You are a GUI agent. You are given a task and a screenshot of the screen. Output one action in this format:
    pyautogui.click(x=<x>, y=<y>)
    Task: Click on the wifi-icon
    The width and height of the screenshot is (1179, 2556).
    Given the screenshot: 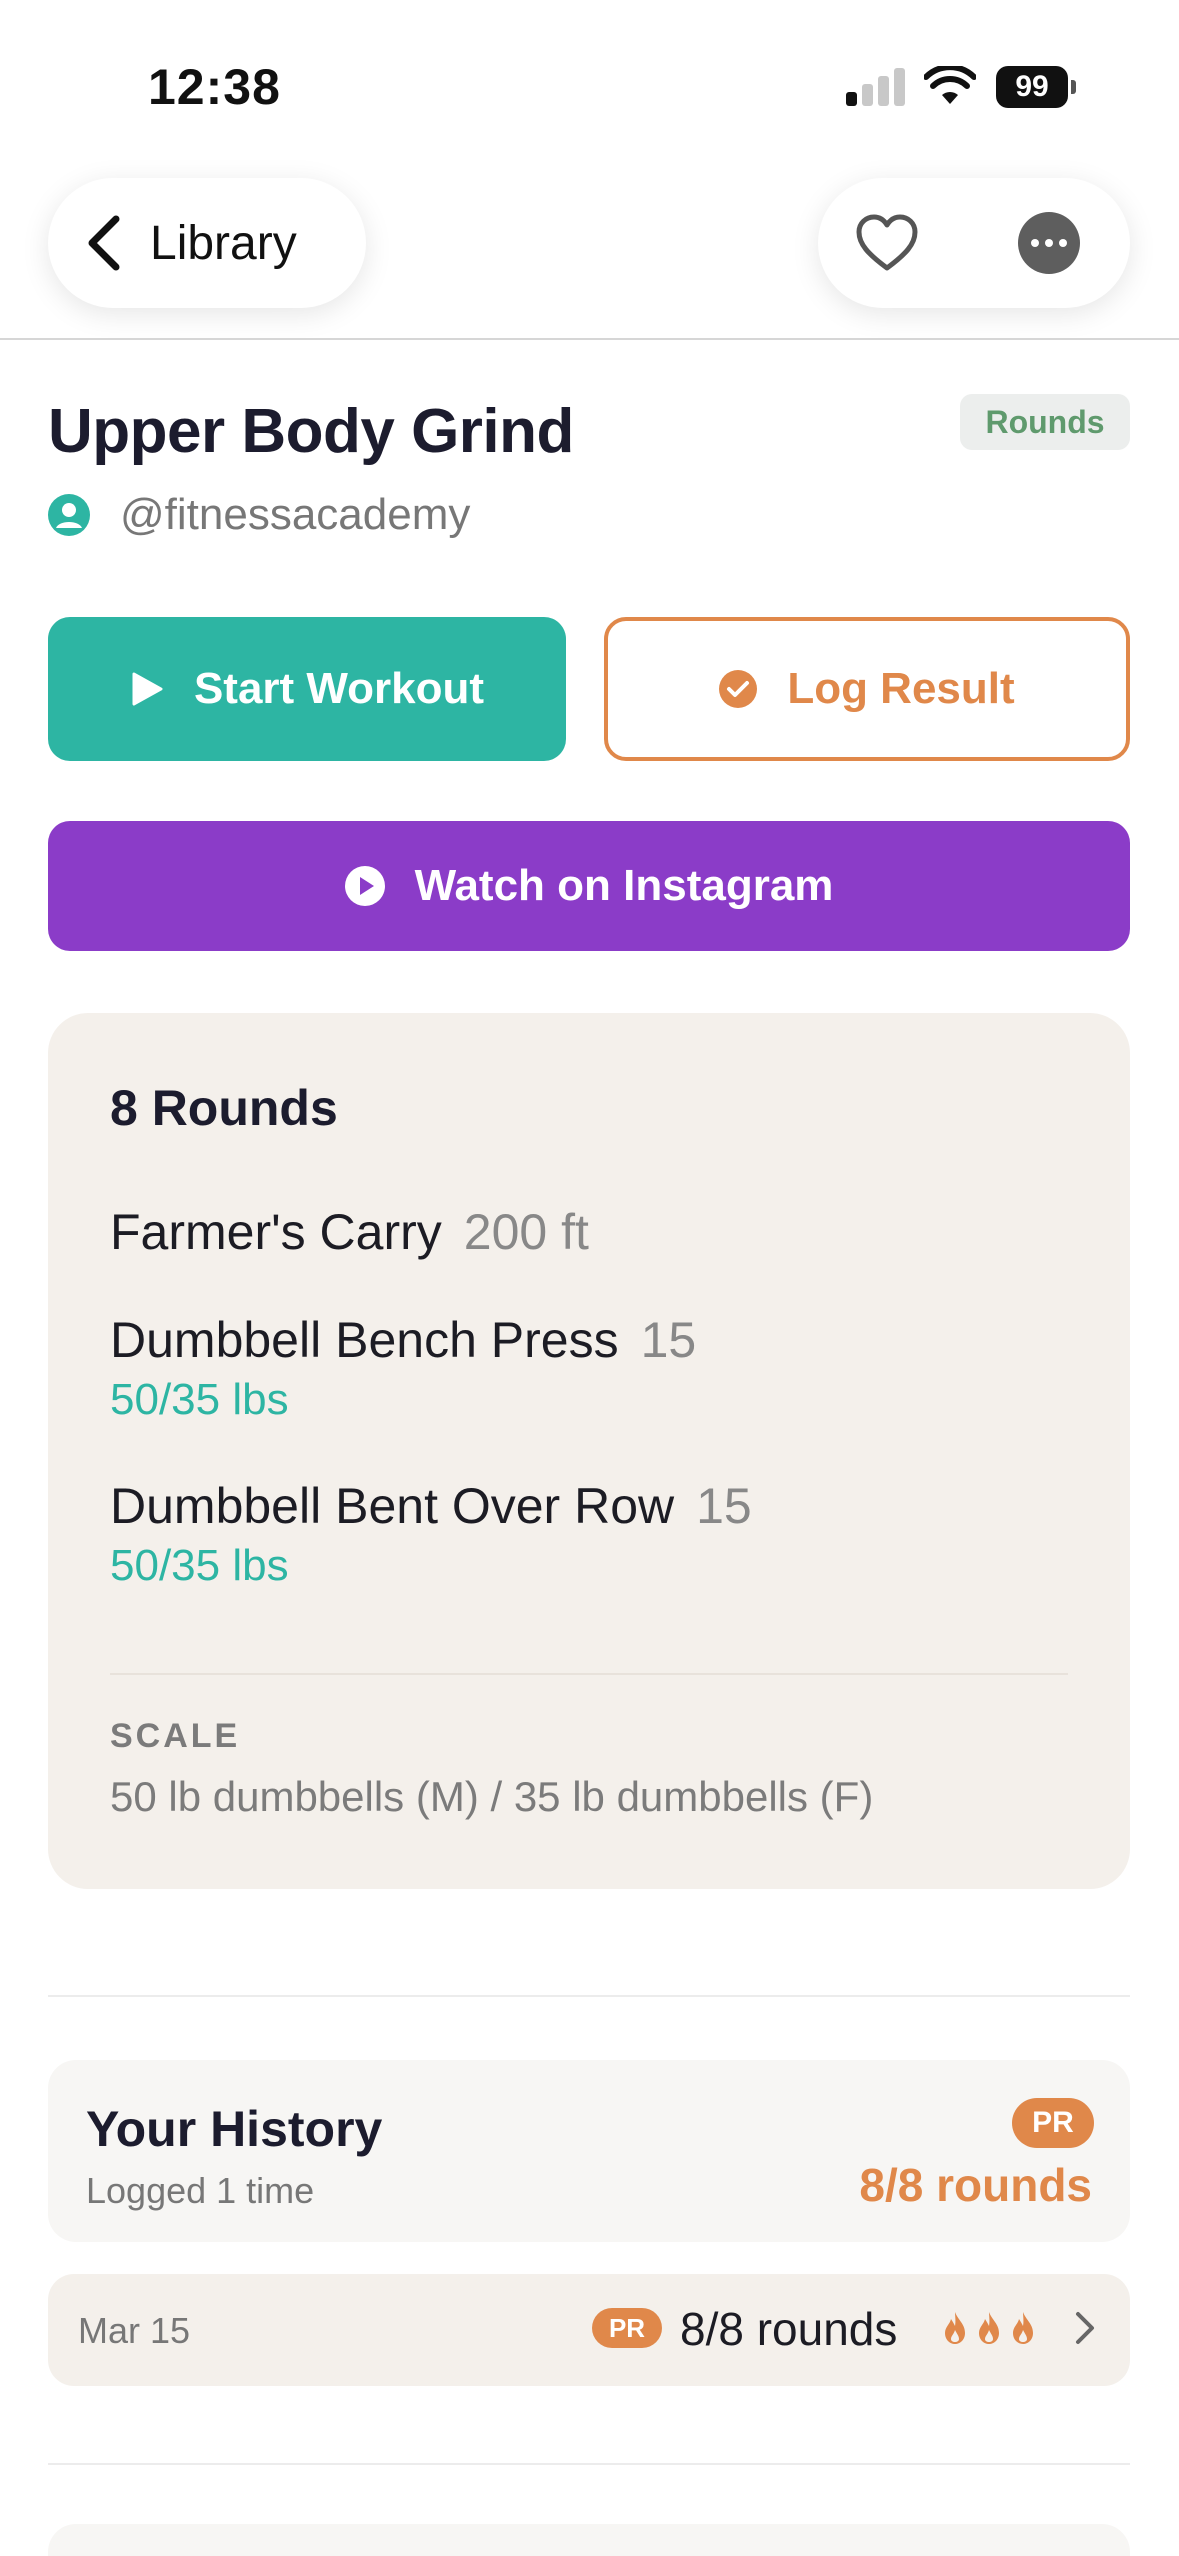 What is the action you would take?
    pyautogui.click(x=950, y=85)
    